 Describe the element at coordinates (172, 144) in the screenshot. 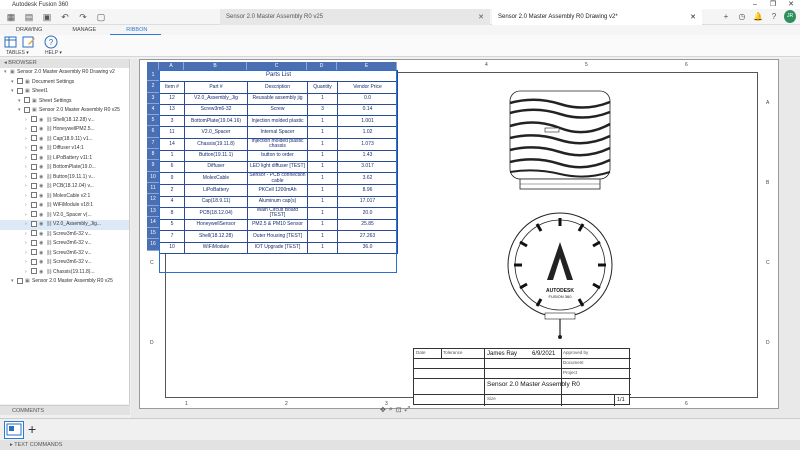

I see `table-cell: 14` at that location.